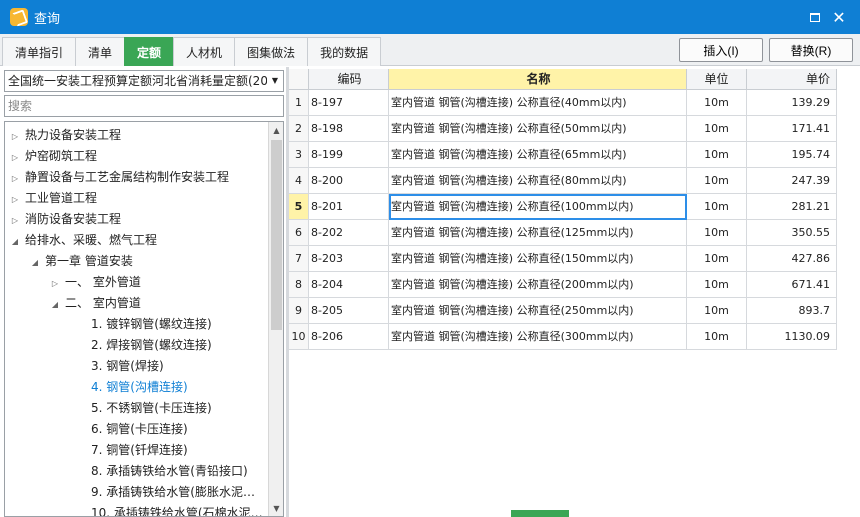 This screenshot has height=517, width=860. Describe the element at coordinates (538, 79) in the screenshot. I see `header-name: 名称` at that location.